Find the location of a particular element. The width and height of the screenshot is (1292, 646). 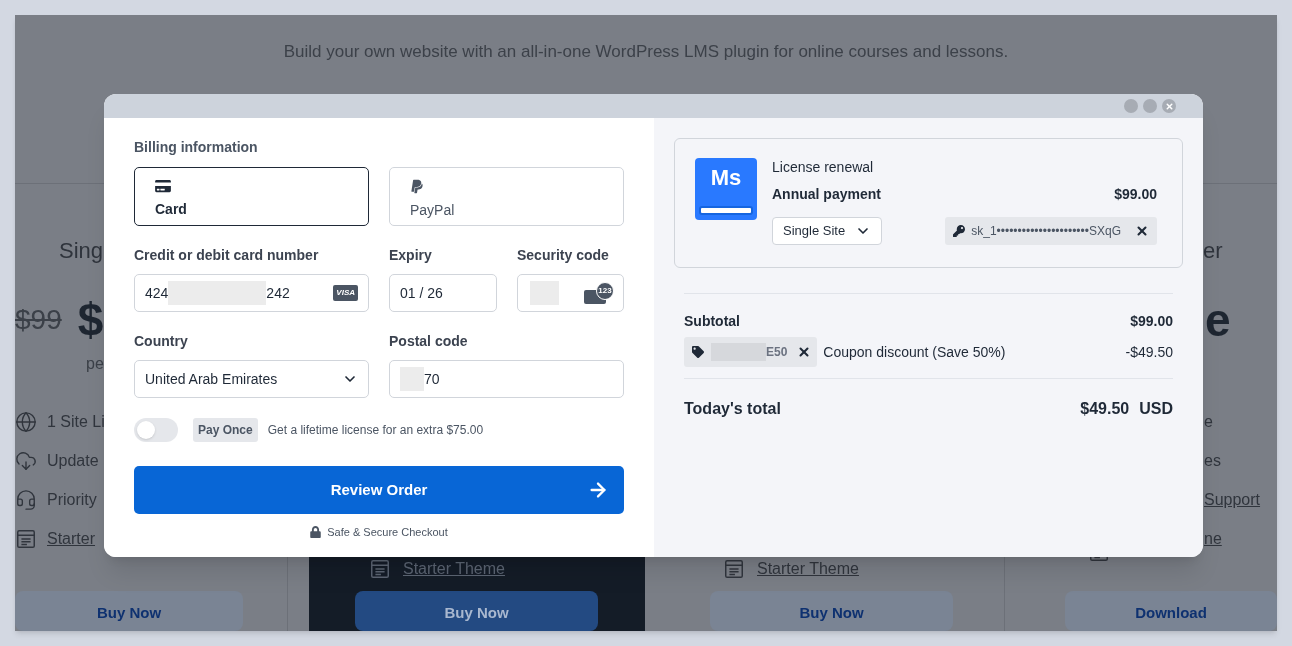

section-heading: Billing information is located at coordinates (196, 147).